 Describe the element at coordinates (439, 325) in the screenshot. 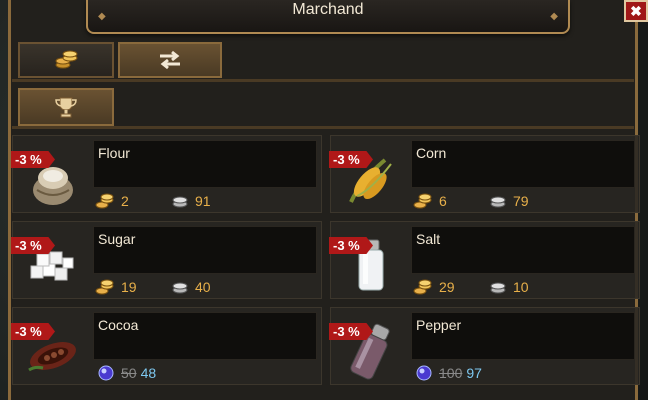

I see `item-name: Pepper` at that location.